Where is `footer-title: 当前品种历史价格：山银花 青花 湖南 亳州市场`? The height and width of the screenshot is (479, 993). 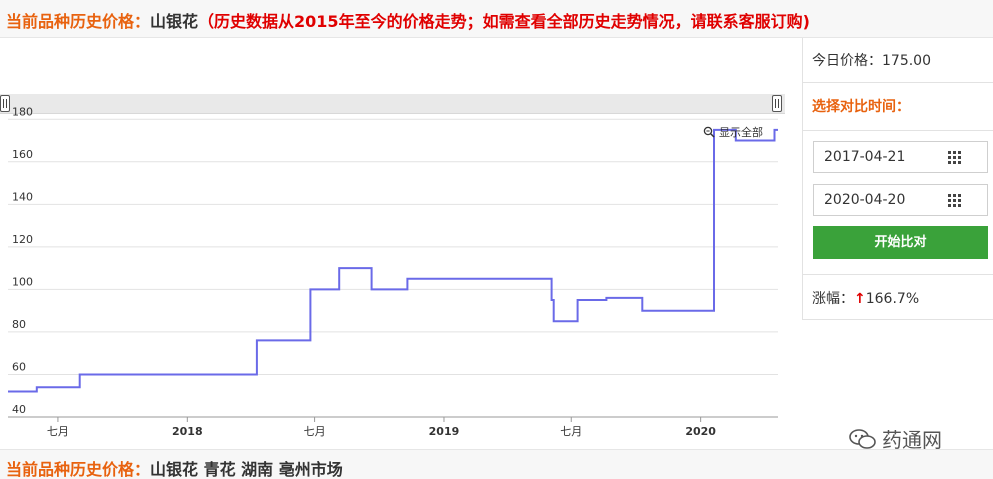
footer-title: 当前品种历史价格：山银花 青花 湖南 亳州市场 is located at coordinates (174, 467).